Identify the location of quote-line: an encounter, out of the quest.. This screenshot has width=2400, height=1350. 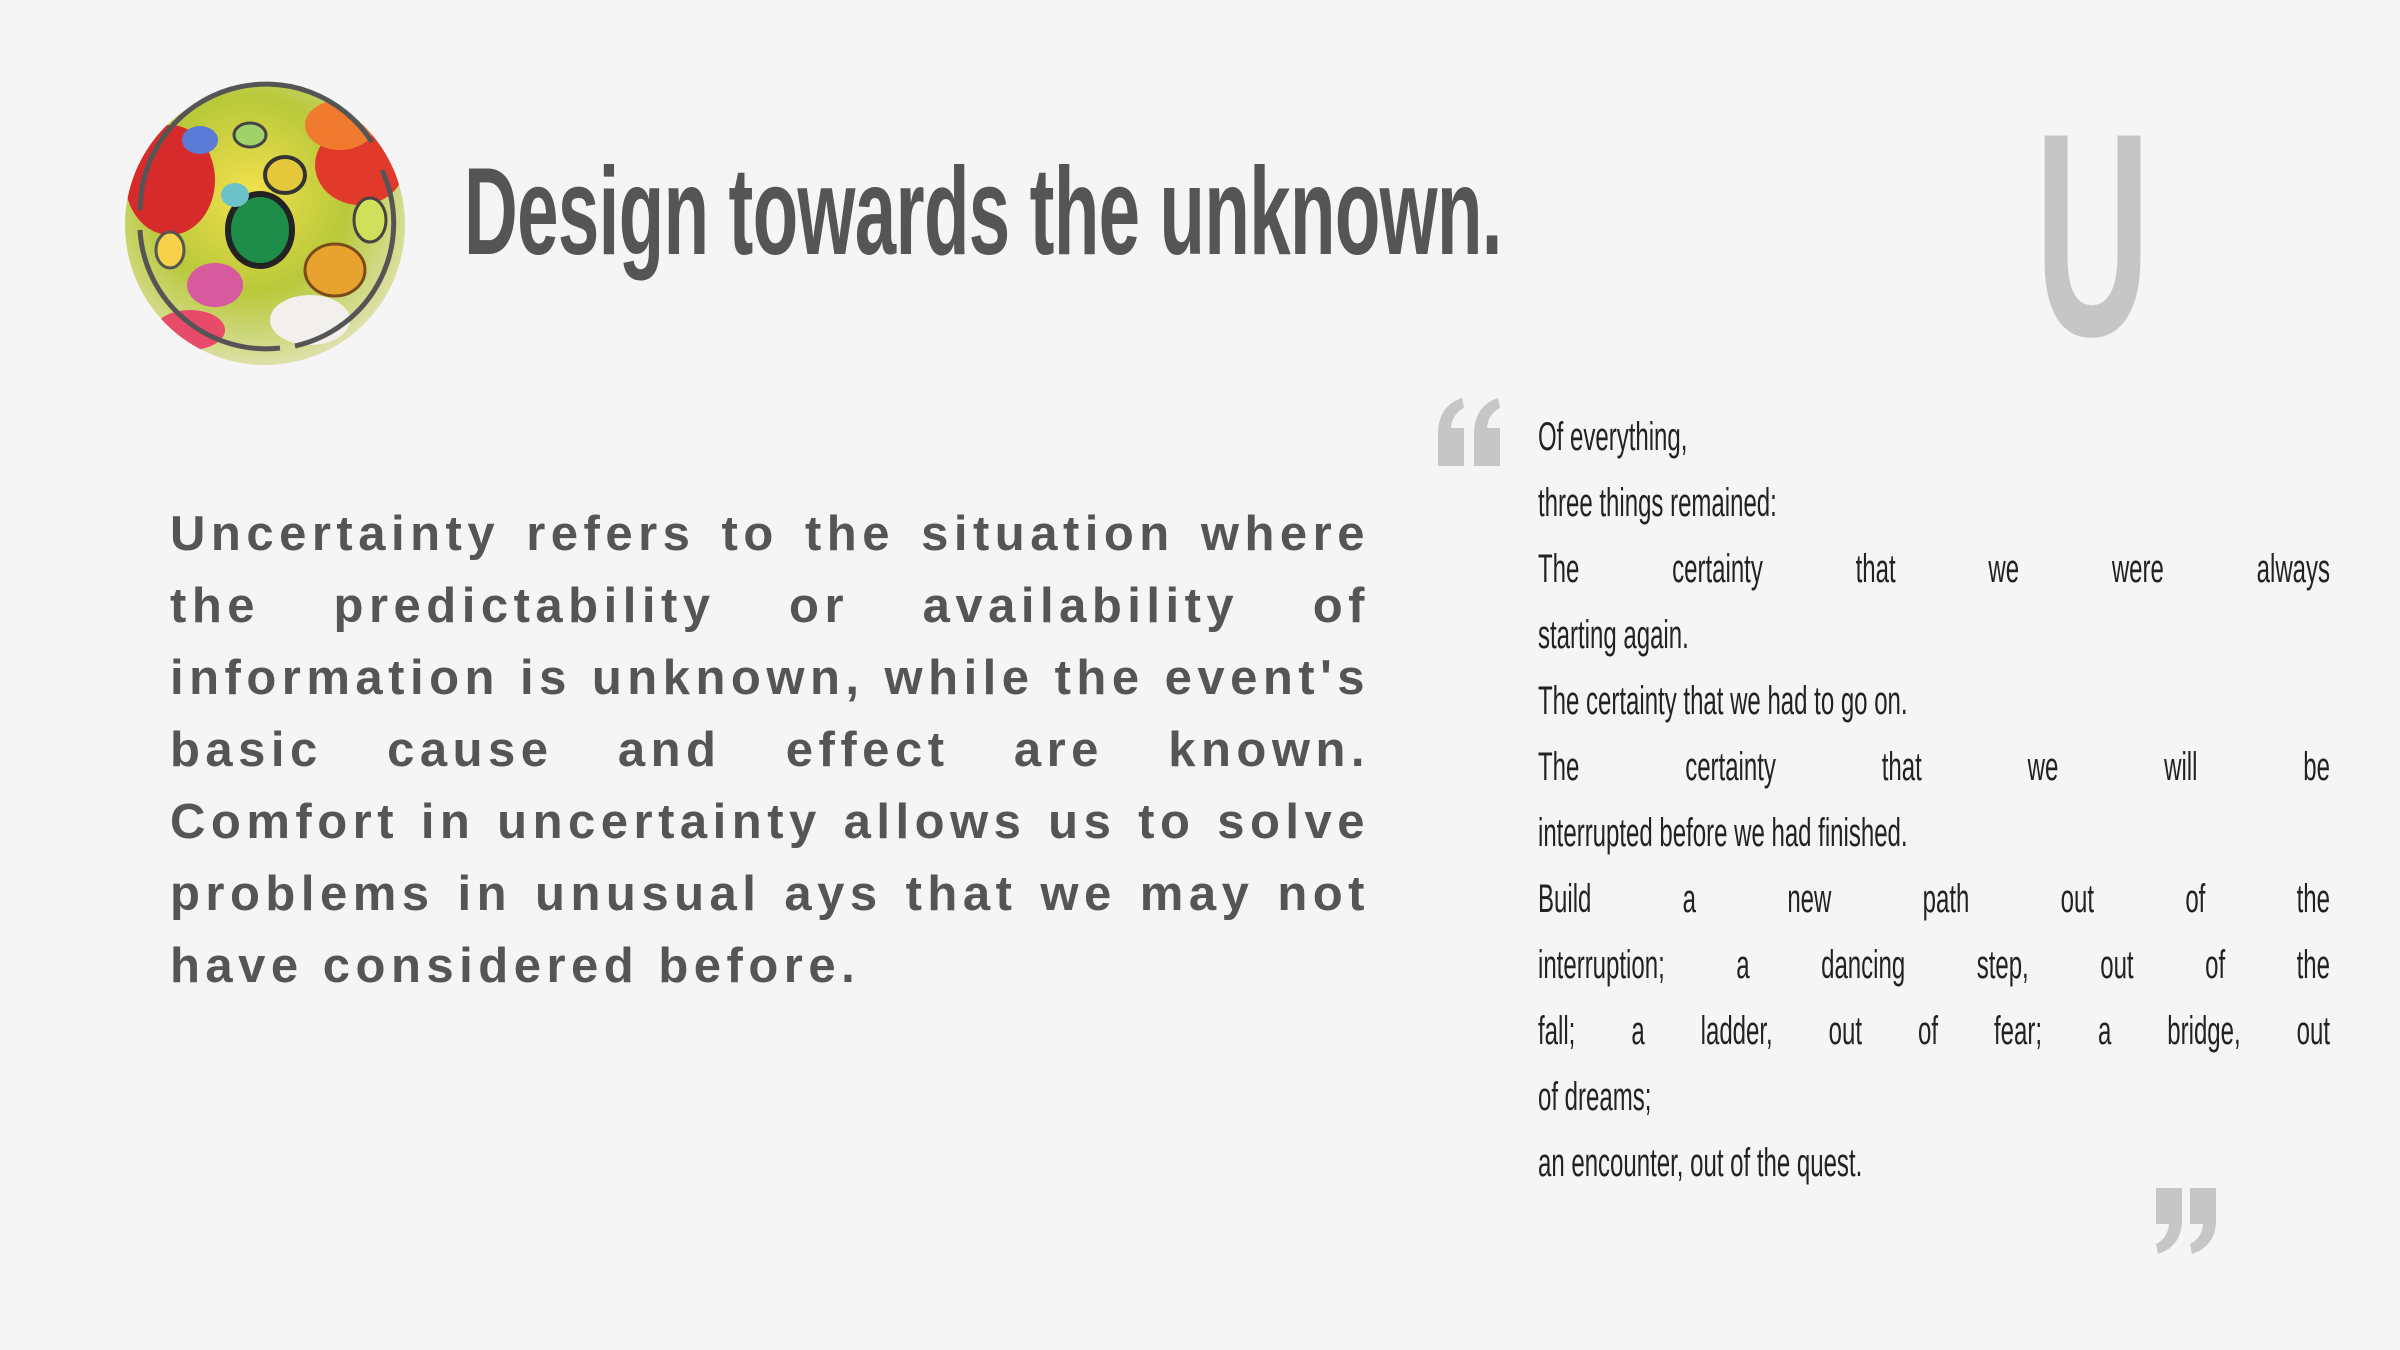
(1700, 1163).